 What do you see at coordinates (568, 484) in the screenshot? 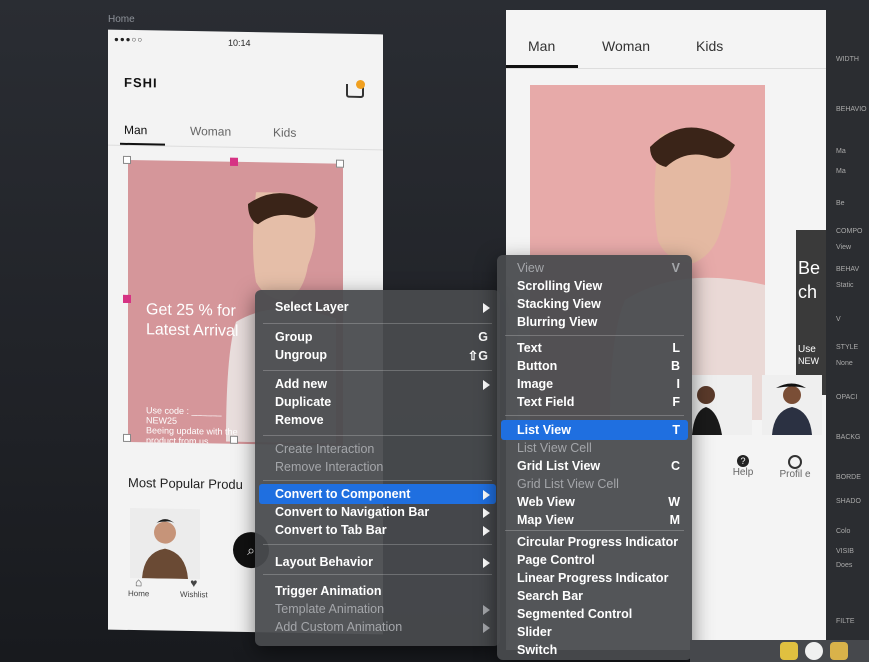
I see `submenu-item-grid-list-view-cell: Grid List View Cell` at bounding box center [568, 484].